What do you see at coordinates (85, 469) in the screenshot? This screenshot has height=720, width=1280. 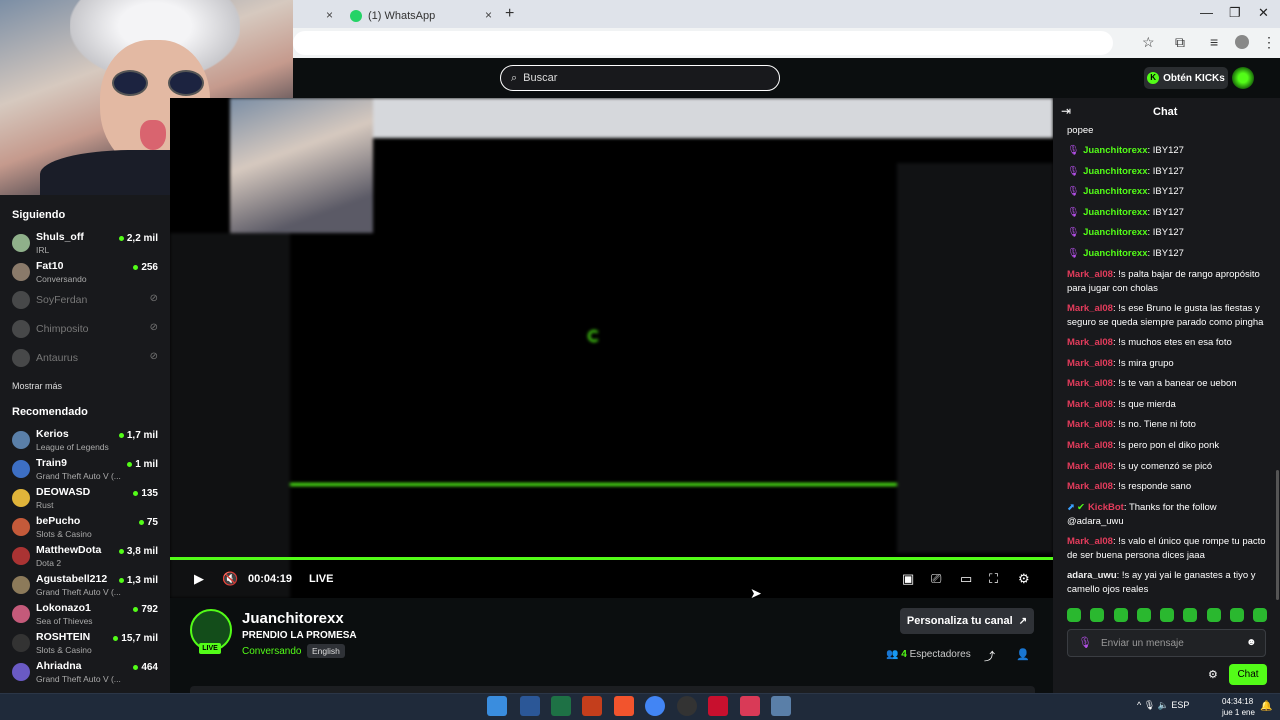 I see `sidebar-item-recommended: Train9 Grand Theft Auto V (... 1 mil` at bounding box center [85, 469].